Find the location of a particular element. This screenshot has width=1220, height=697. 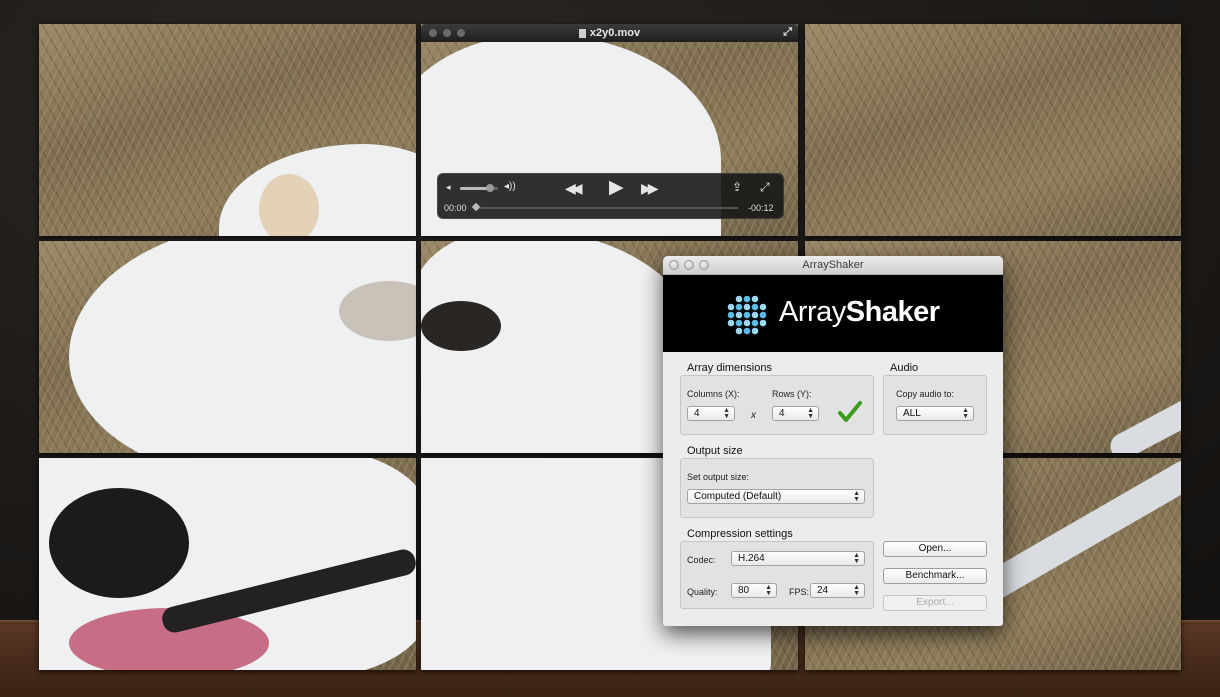

zoom-window-dot is located at coordinates (461, 33).